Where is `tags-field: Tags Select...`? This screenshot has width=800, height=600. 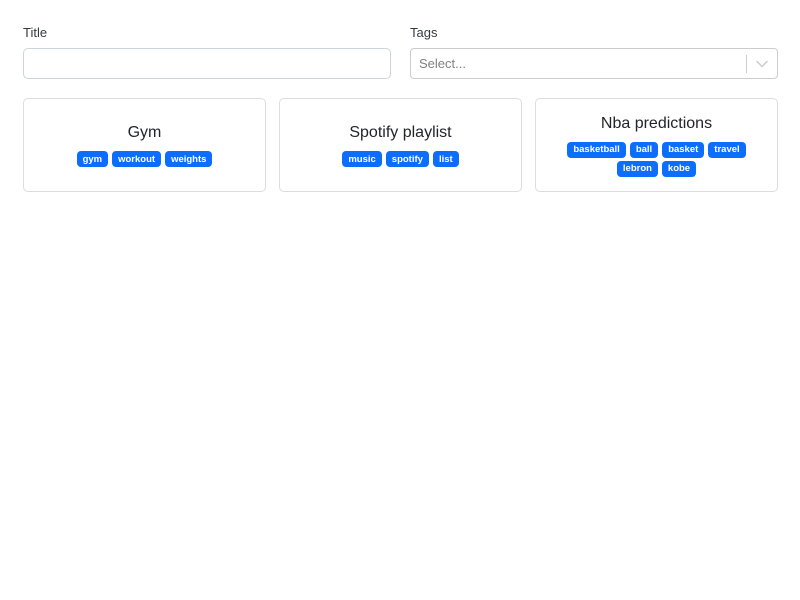
tags-field: Tags Select... is located at coordinates (594, 51).